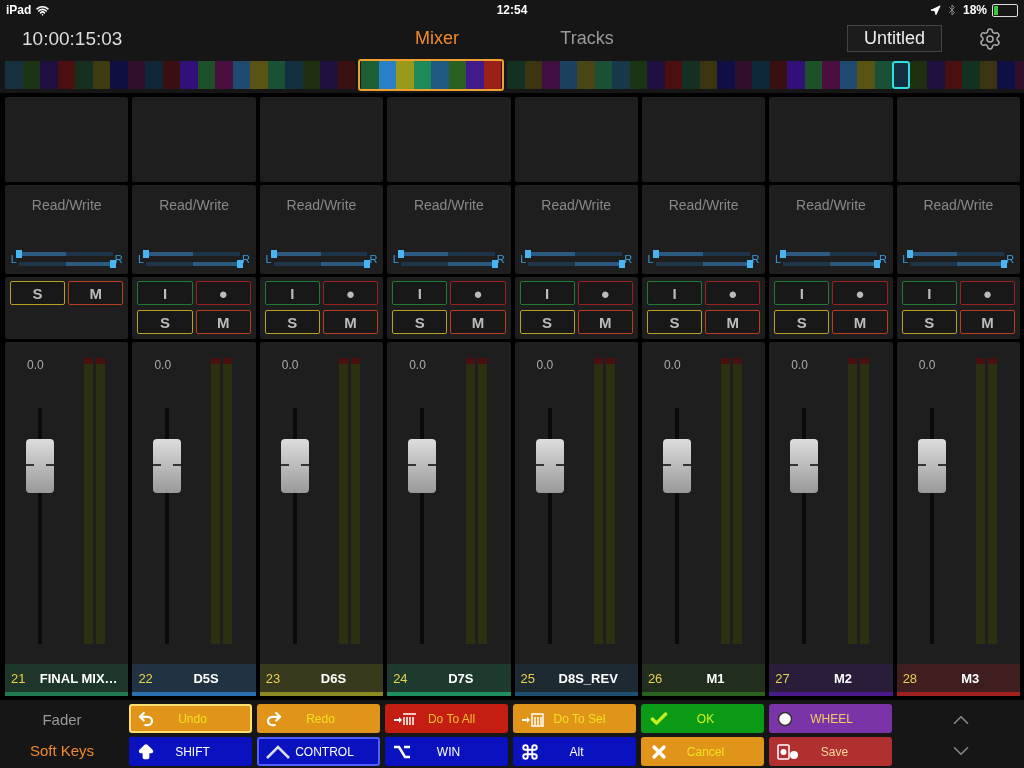  What do you see at coordinates (703, 680) in the screenshot?
I see `track-name-bar: 26 M1` at bounding box center [703, 680].